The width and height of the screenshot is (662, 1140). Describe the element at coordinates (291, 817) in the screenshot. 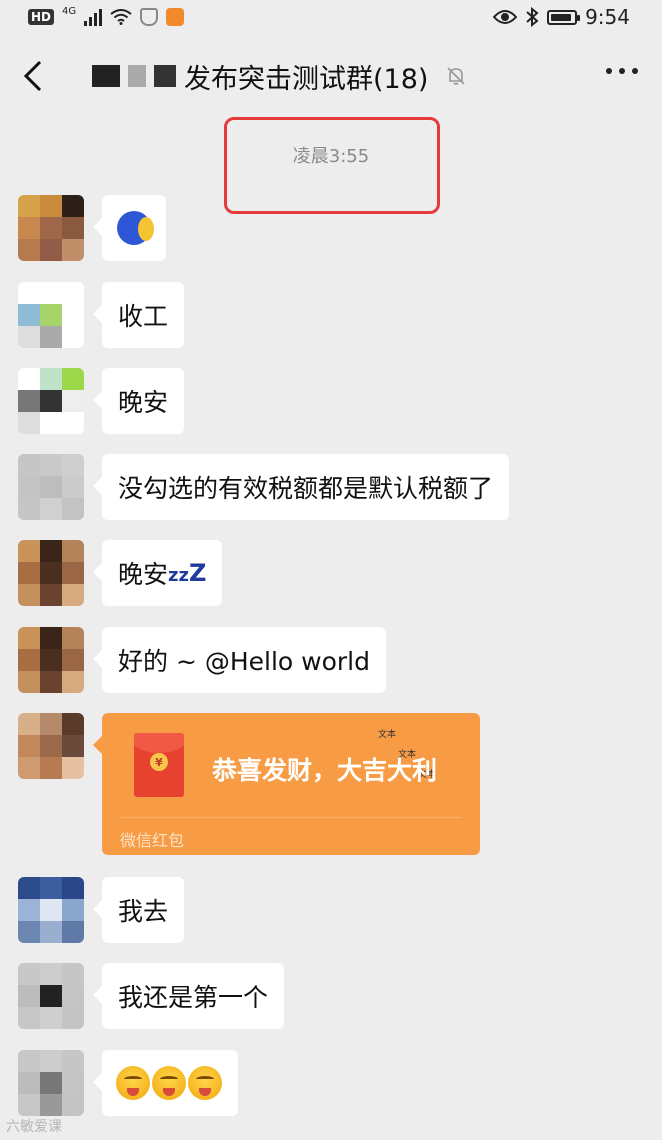

I see `divider` at that location.